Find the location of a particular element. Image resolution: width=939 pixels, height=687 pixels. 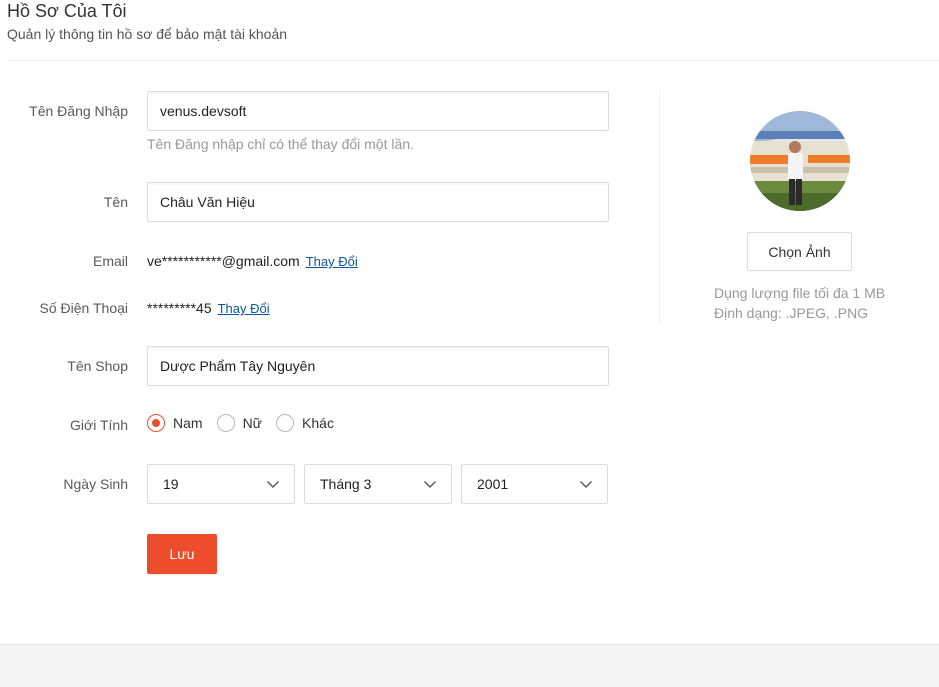

month-value: Tháng 3 is located at coordinates (346, 484).